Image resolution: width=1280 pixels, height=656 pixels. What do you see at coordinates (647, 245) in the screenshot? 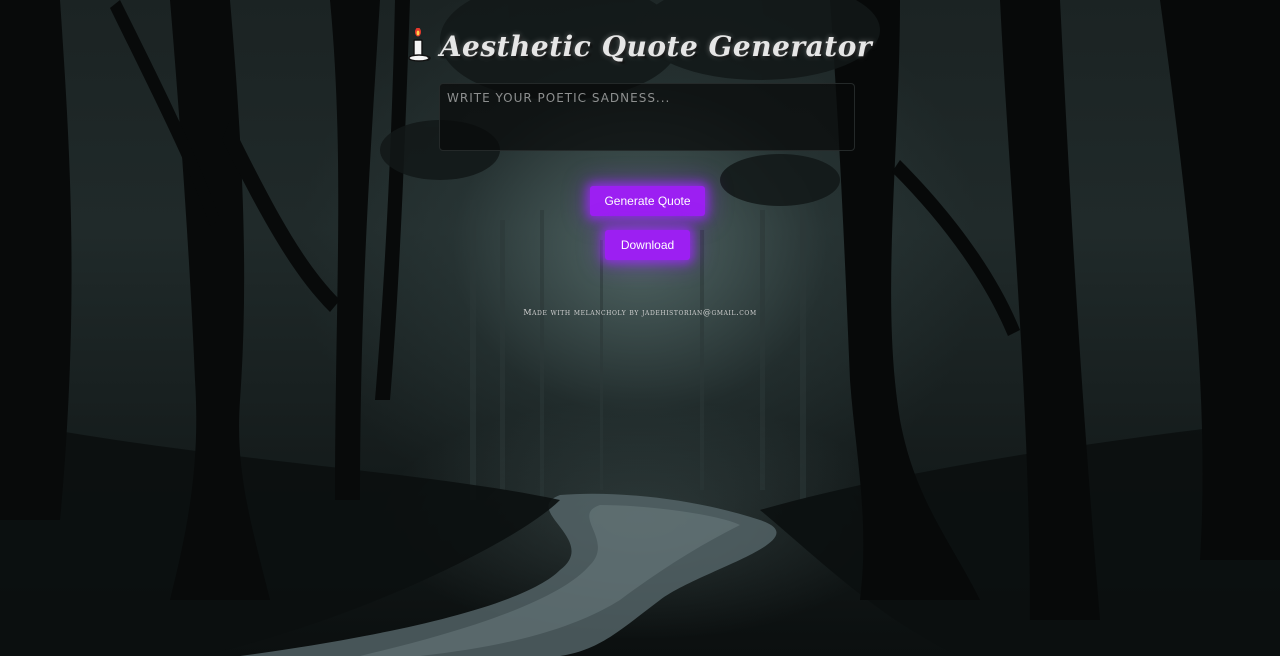
I see `download-button: Download` at bounding box center [647, 245].